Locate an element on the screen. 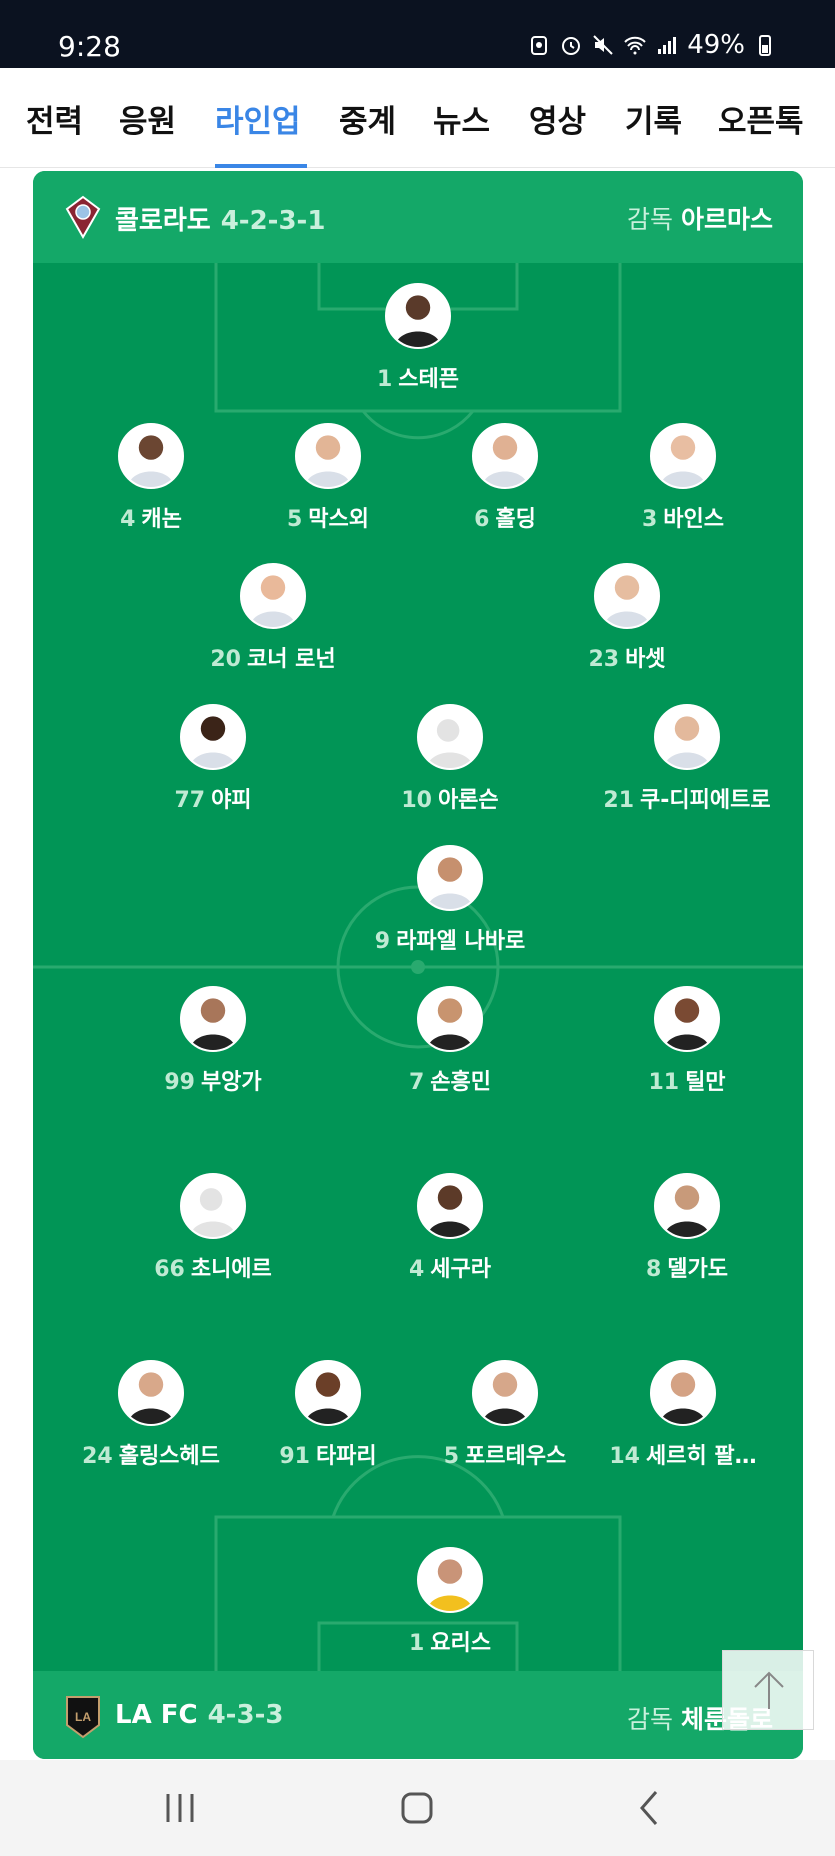  scroll-to-top-button is located at coordinates (768, 1690).